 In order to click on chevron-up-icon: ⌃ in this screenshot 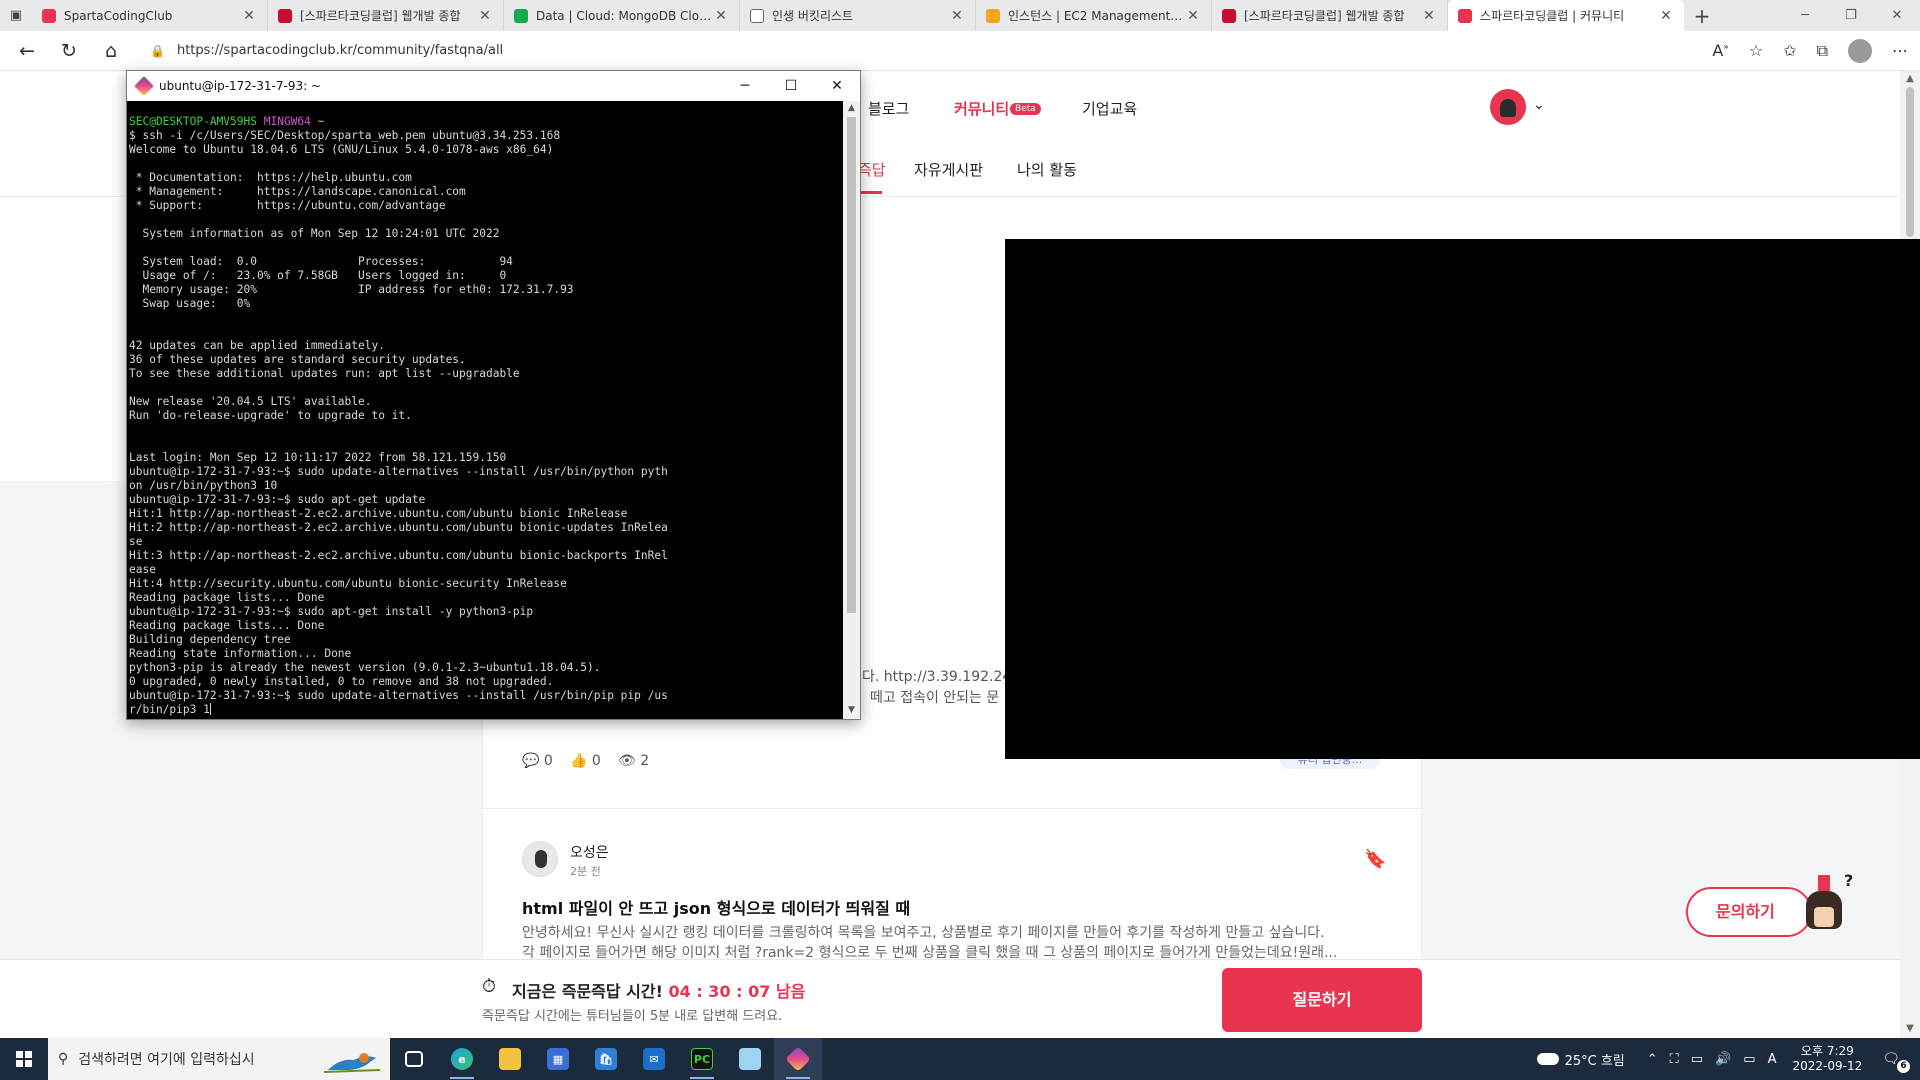, I will do `click(1652, 1059)`.